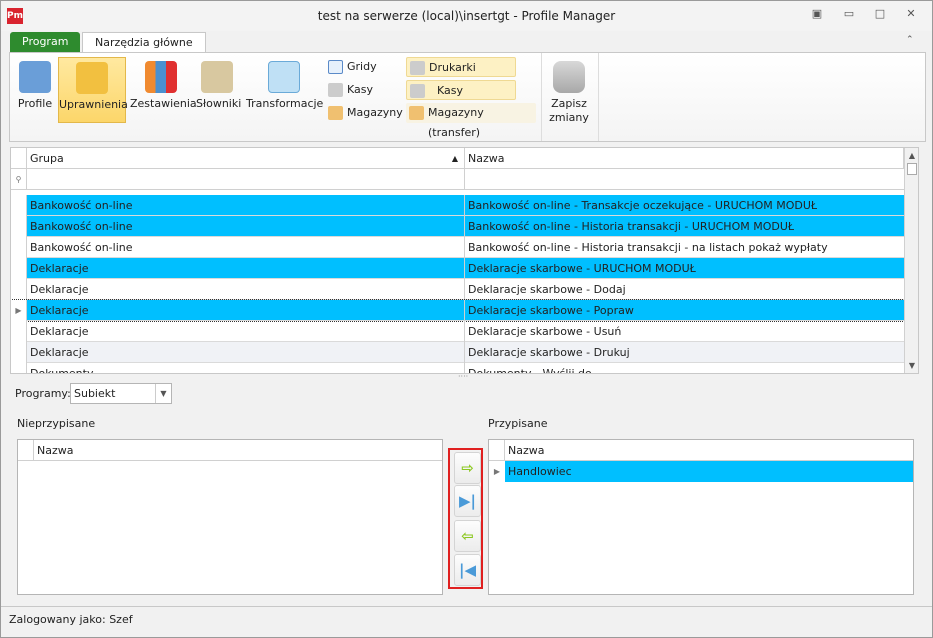 This screenshot has width=933, height=638. What do you see at coordinates (163, 393) in the screenshot?
I see `chevron-down-icon: ▼` at bounding box center [163, 393].